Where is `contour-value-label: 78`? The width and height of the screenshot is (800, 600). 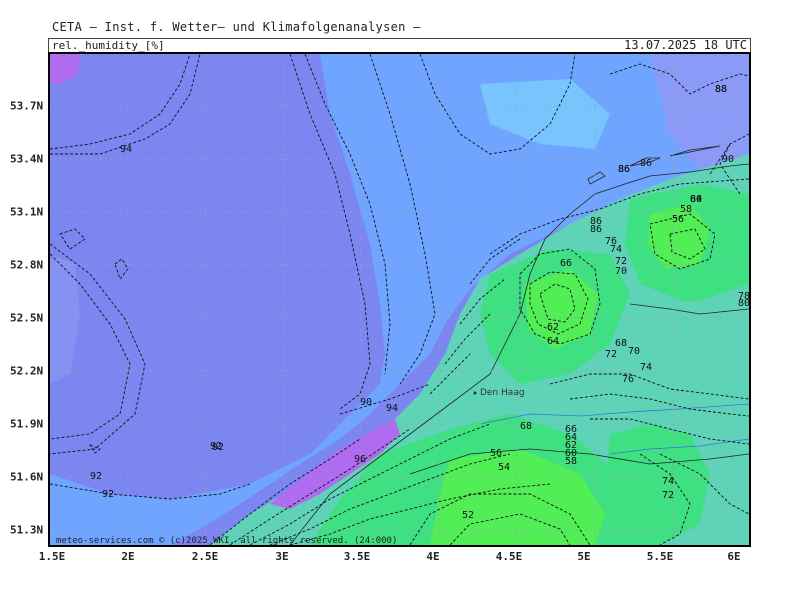
contour-value-label: 78 is located at coordinates (743, 296).